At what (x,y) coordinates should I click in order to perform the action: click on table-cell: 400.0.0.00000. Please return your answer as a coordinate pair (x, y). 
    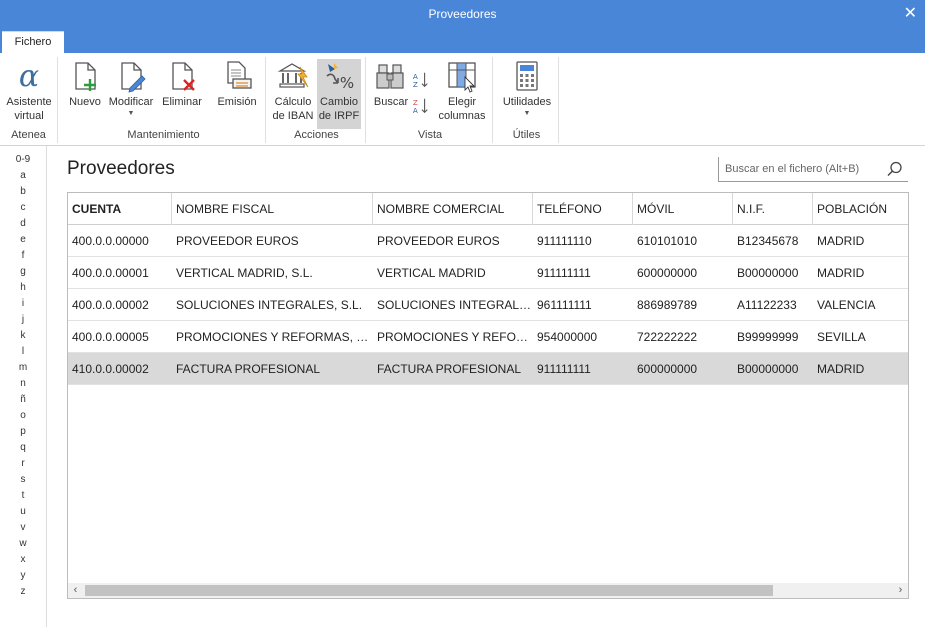
    Looking at the image, I should click on (110, 241).